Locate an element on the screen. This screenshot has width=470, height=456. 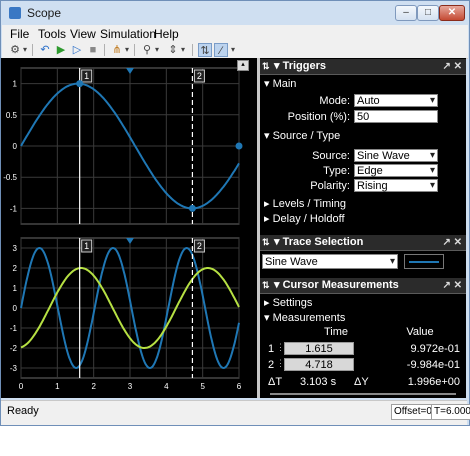
delay-holdoff-label: Delay / Holdoff is located at coordinates (308, 219).